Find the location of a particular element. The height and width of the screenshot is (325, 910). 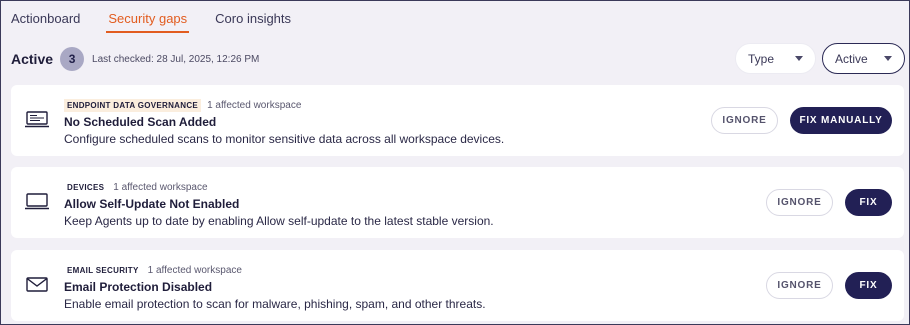

tab-coro-insights: Coro insights is located at coordinates (253, 22).